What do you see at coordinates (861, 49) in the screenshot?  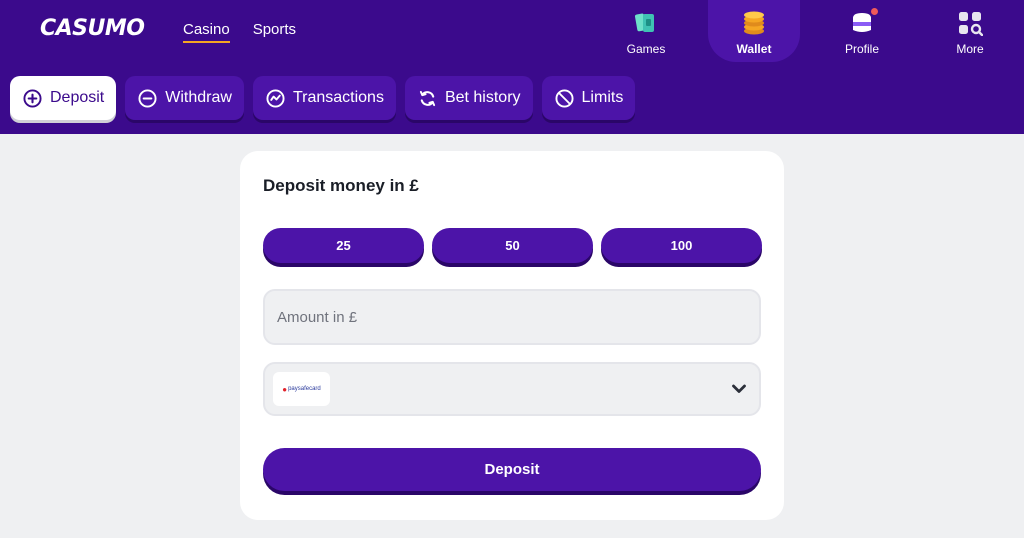 I see `nav-profile-label: Profile` at bounding box center [861, 49].